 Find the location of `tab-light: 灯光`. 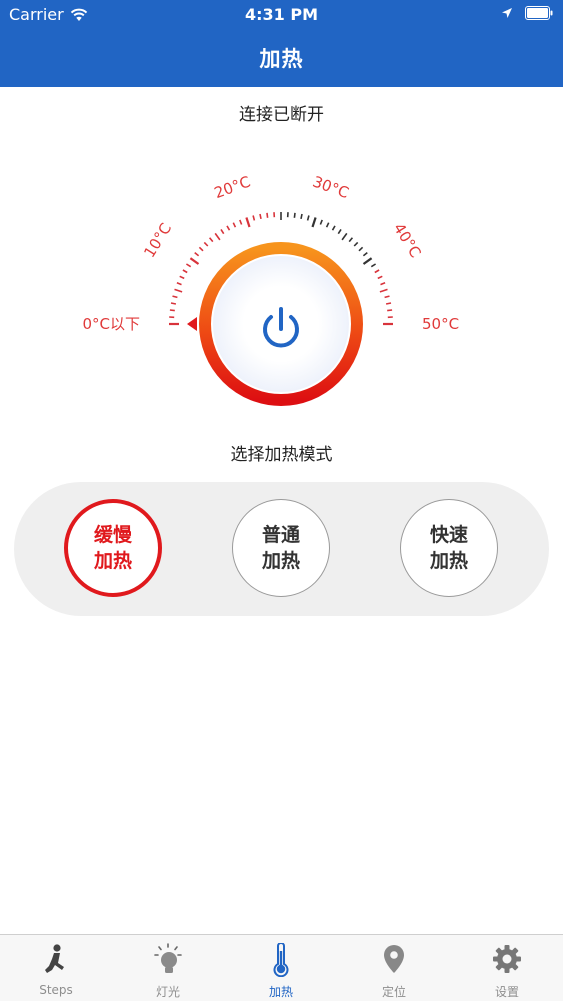

tab-light: 灯光 is located at coordinates (168, 968).